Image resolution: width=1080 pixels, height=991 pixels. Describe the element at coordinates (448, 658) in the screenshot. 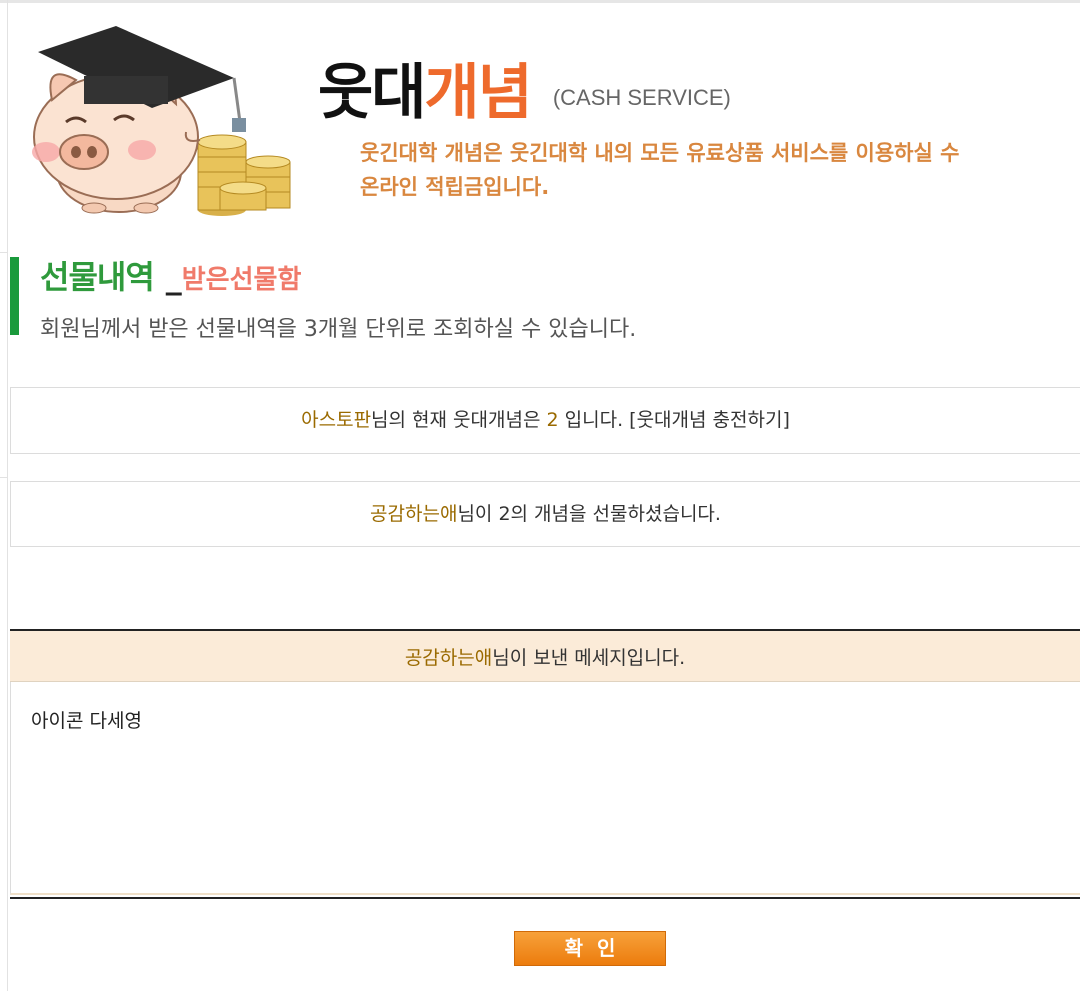

I see `message-sender: 공감하는애` at that location.